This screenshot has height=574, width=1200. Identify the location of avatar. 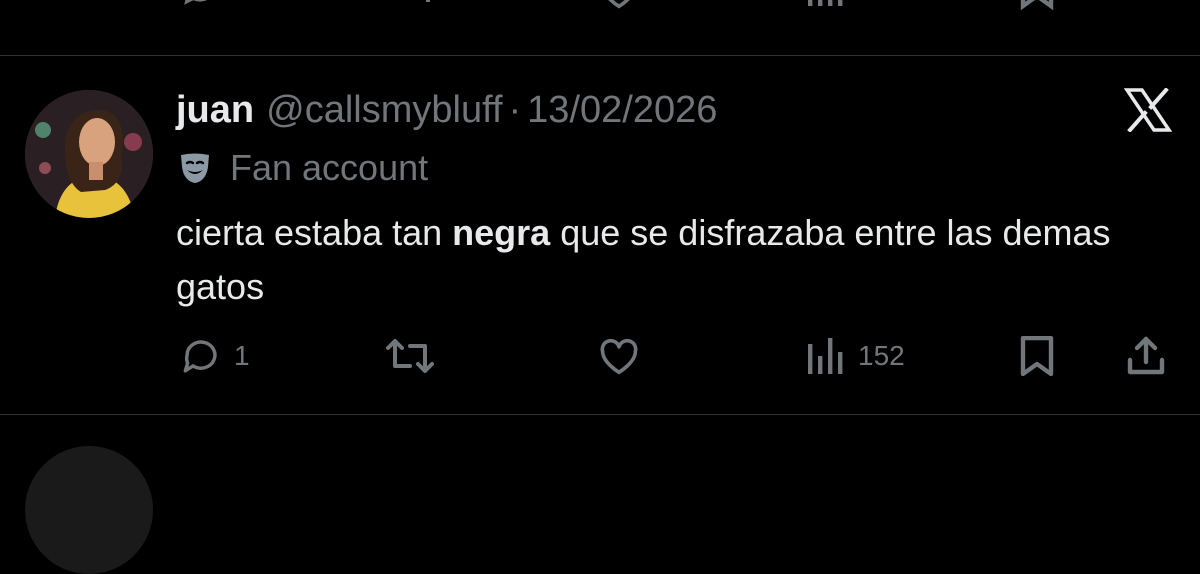
(89, 154).